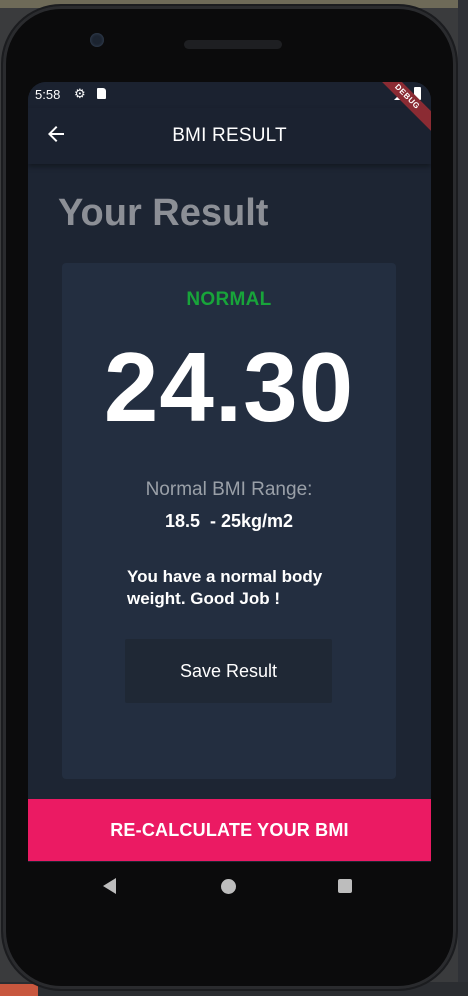  Describe the element at coordinates (233, 44) in the screenshot. I see `earpiece-speaker` at that location.